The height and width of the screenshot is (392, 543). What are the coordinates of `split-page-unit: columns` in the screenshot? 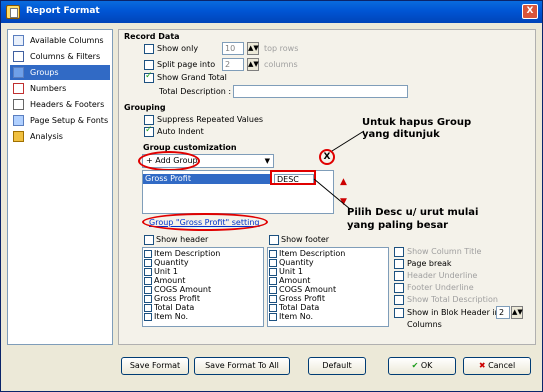 It's located at (281, 64).